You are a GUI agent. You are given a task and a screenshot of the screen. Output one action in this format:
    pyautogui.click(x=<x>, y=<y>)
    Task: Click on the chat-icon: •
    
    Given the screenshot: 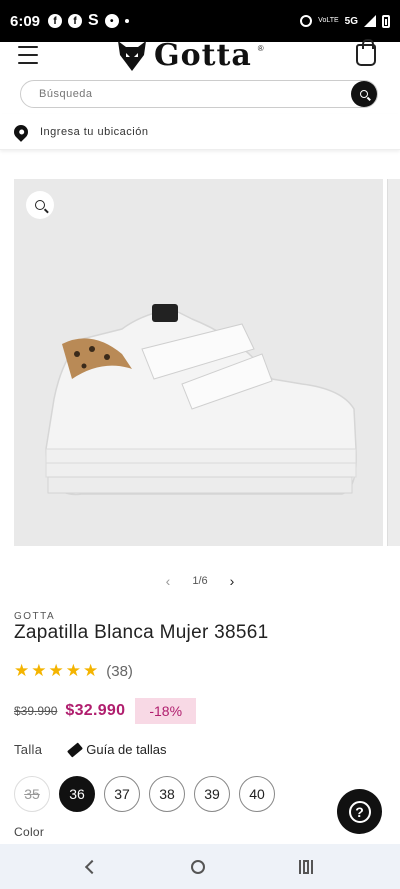 What is the action you would take?
    pyautogui.click(x=111, y=21)
    